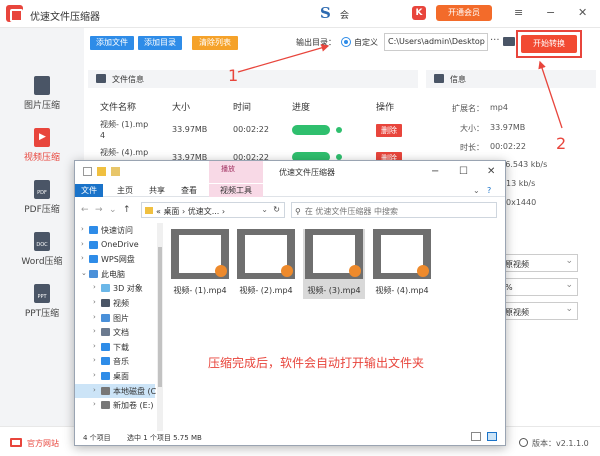  I want to click on add-file-button: 添加文件, so click(112, 43).